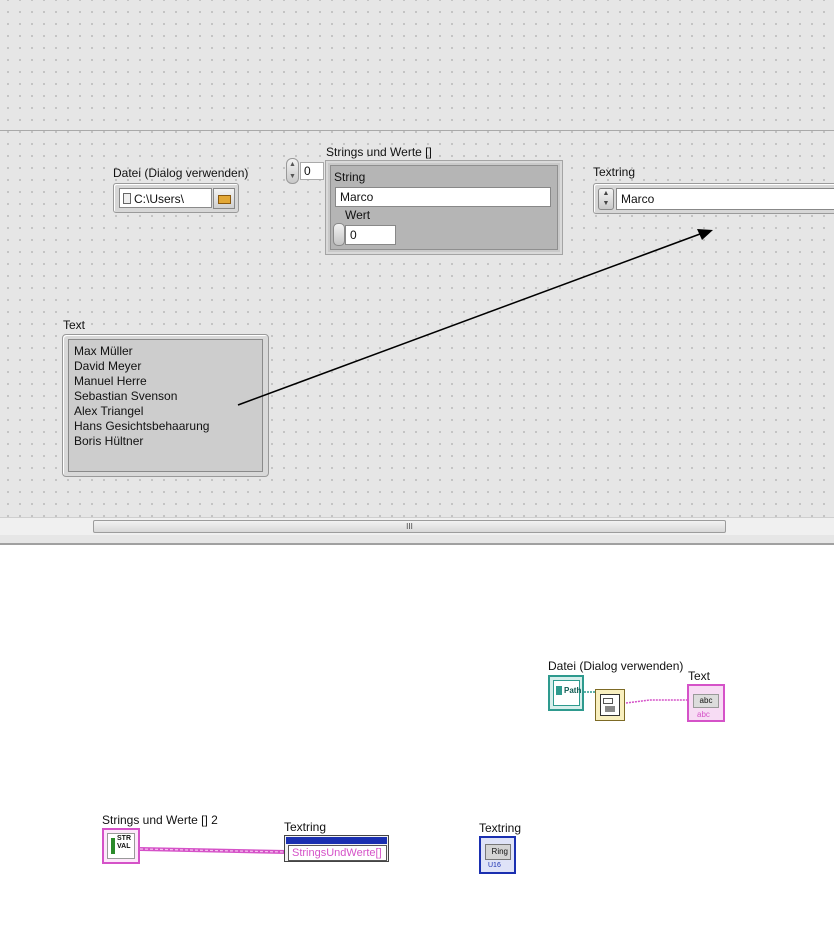 Image resolution: width=834 pixels, height=945 pixels. I want to click on ring-terminal: Ring U16, so click(497, 855).